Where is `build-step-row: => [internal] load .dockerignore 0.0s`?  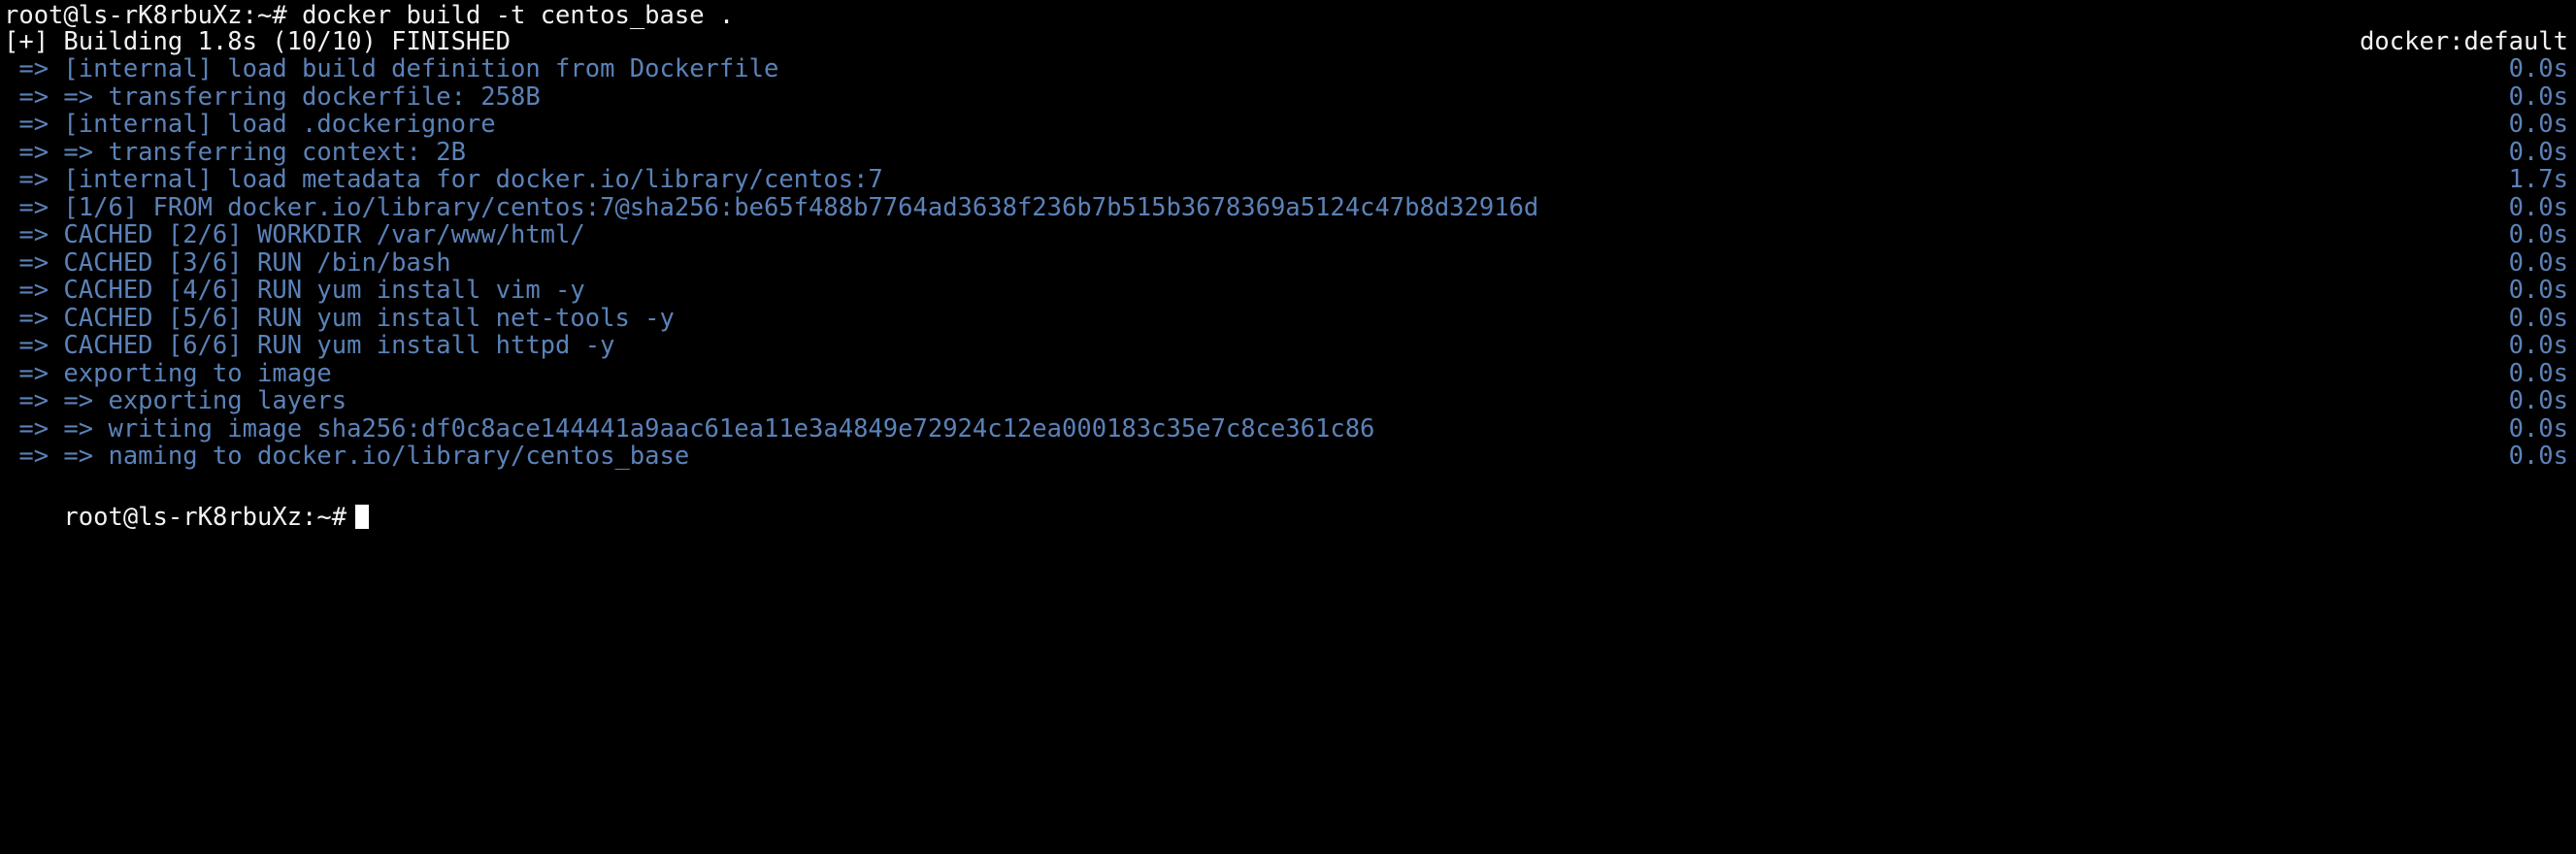 build-step-row: => [internal] load .dockerignore 0.0s is located at coordinates (1288, 125).